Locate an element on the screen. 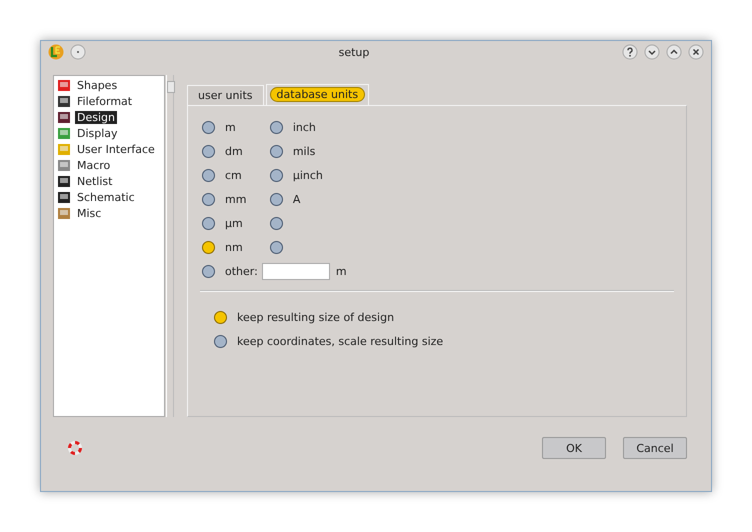 Image resolution: width=752 pixels, height=532 pixels. unit-label: µm is located at coordinates (234, 223).